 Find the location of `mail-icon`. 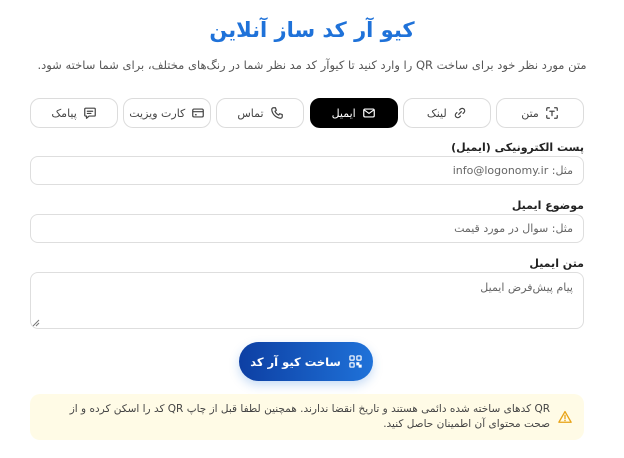

mail-icon is located at coordinates (368, 113).